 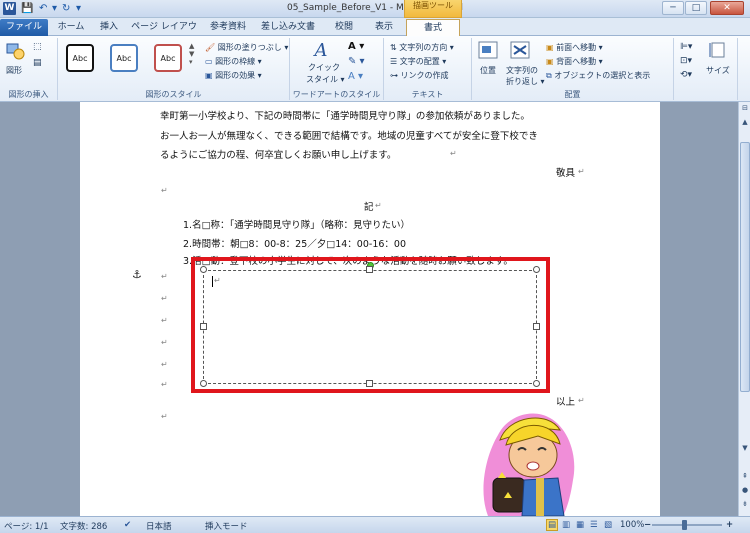 What do you see at coordinates (191, 54) in the screenshot?
I see `style-gallery-scroll-icon: ▲ ▼ ▾` at bounding box center [191, 54].